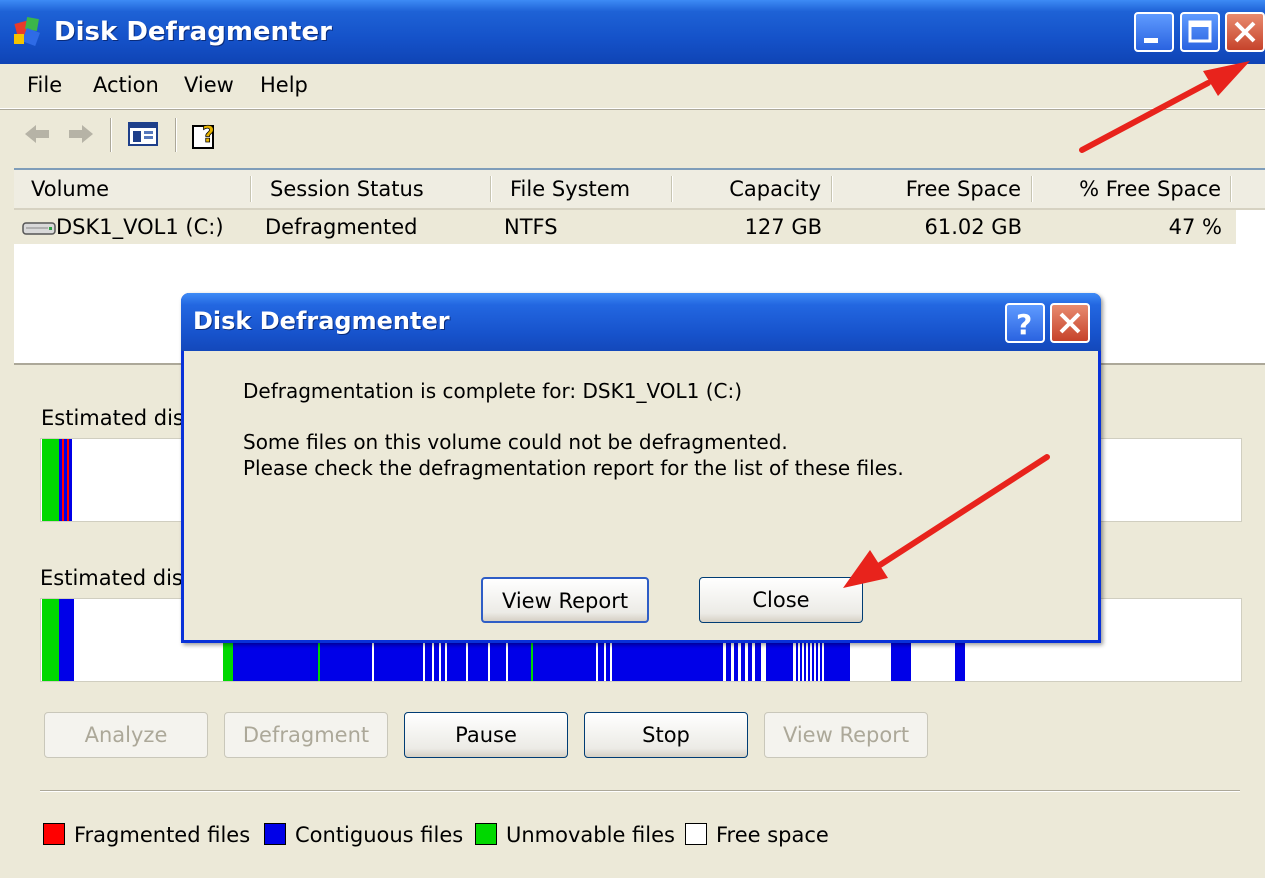  What do you see at coordinates (641, 322) in the screenshot?
I see `dialog-title-bar: Disk Defragmenter ?` at bounding box center [641, 322].